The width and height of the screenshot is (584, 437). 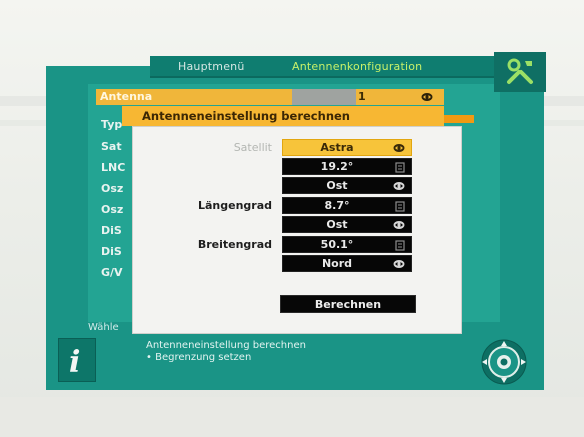 I want to click on longitude-field: 8.7°, so click(x=347, y=205).